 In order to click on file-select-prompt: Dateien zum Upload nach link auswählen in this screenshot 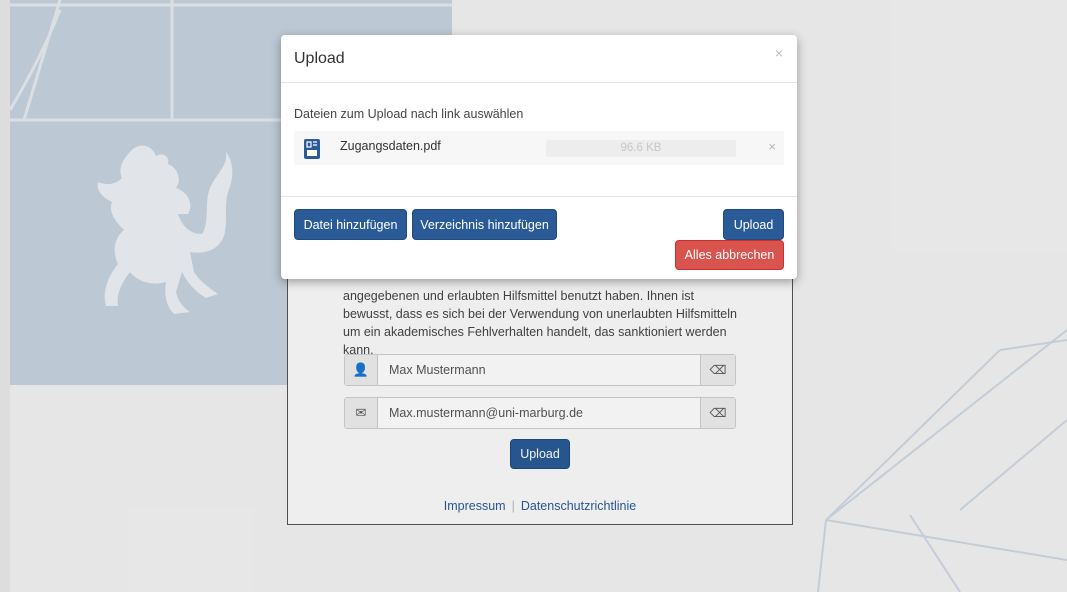, I will do `click(409, 114)`.